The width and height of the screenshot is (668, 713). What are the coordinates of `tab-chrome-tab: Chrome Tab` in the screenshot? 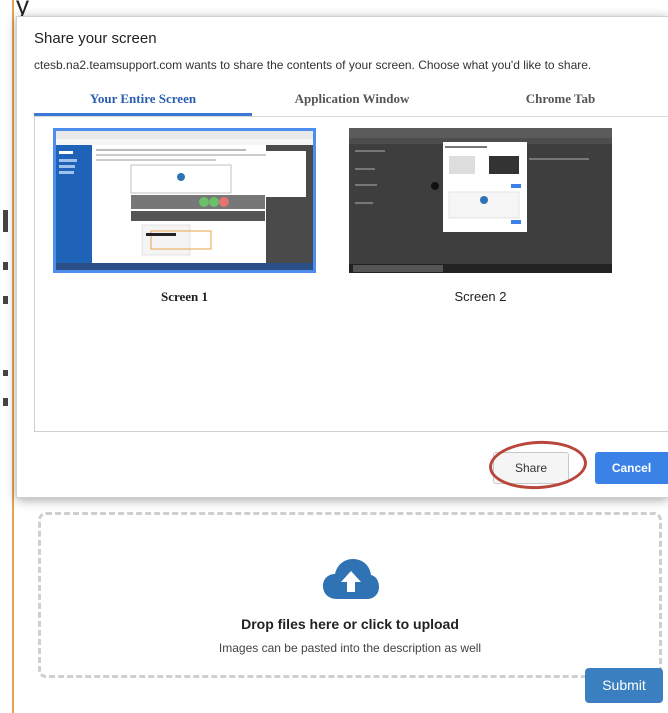 It's located at (560, 102).